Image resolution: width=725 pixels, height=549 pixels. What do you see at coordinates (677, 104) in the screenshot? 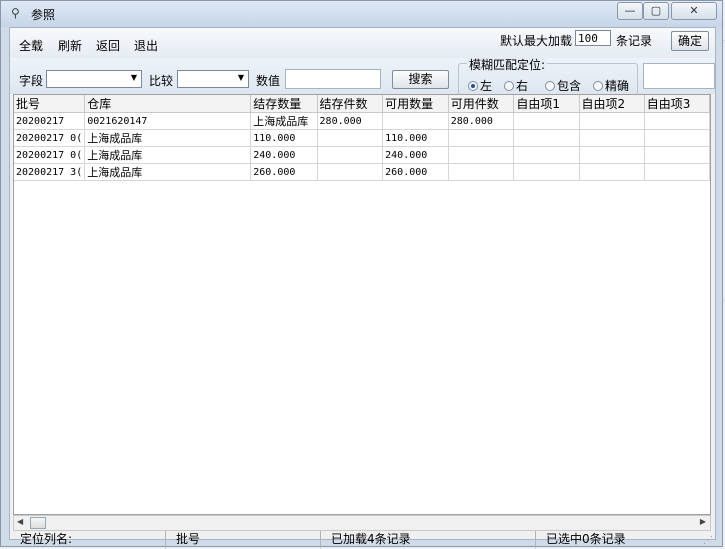
I see `column-header: 自由项3` at bounding box center [677, 104].